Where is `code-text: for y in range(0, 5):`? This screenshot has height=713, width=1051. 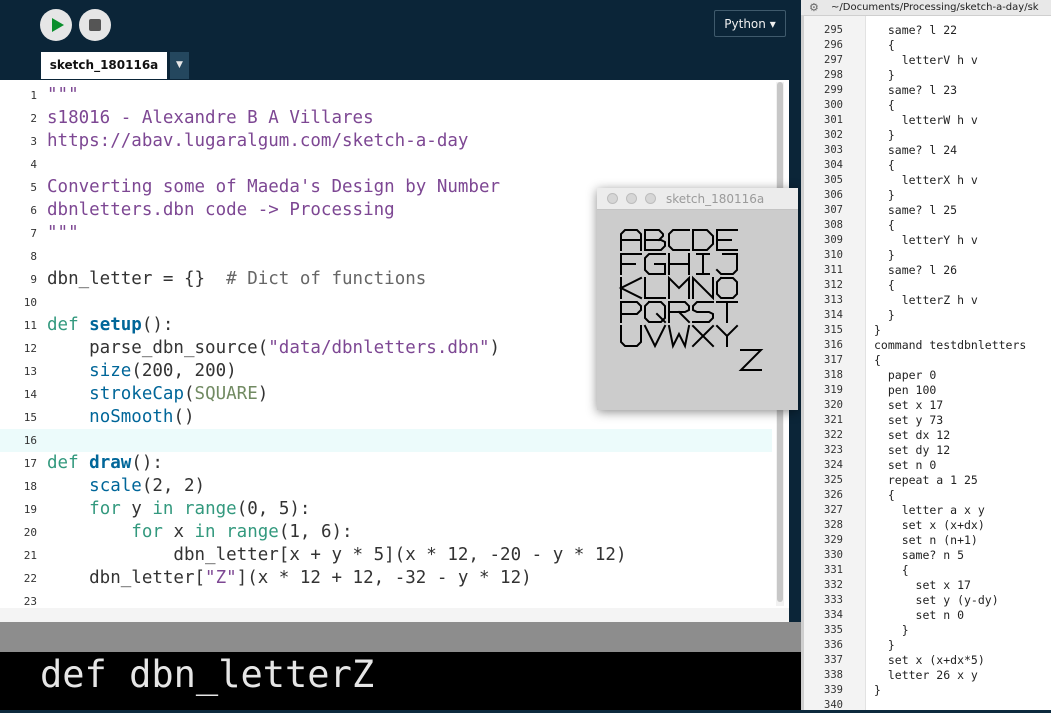 code-text: for y in range(0, 5): is located at coordinates (178, 509).